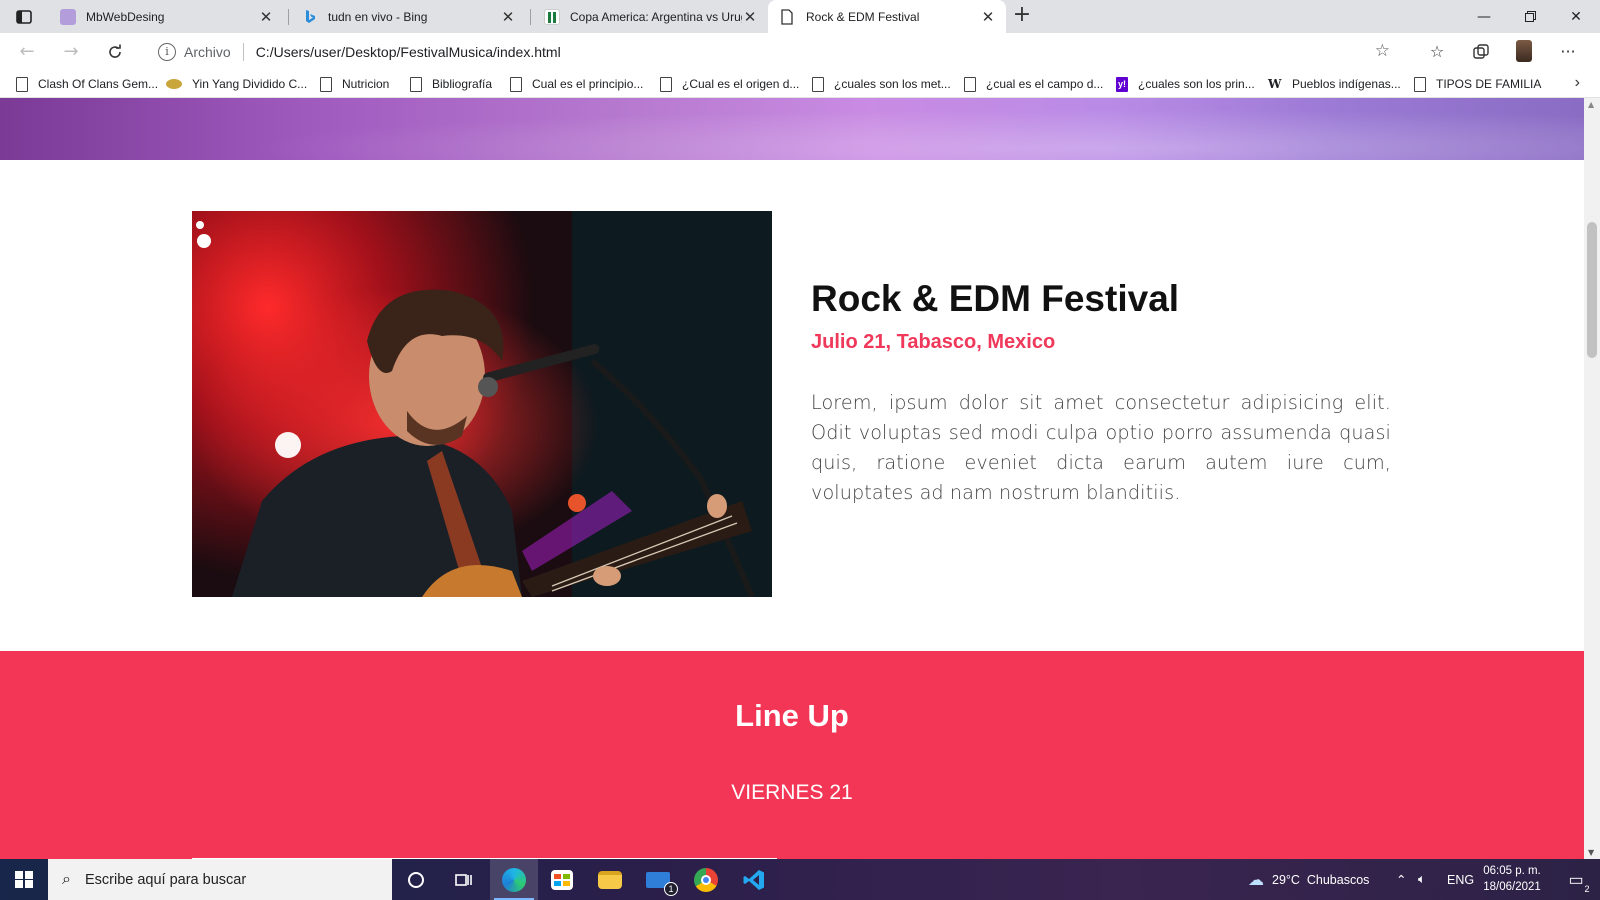  Describe the element at coordinates (995, 298) in the screenshot. I see `event-title: Rock & EDM Festival` at that location.